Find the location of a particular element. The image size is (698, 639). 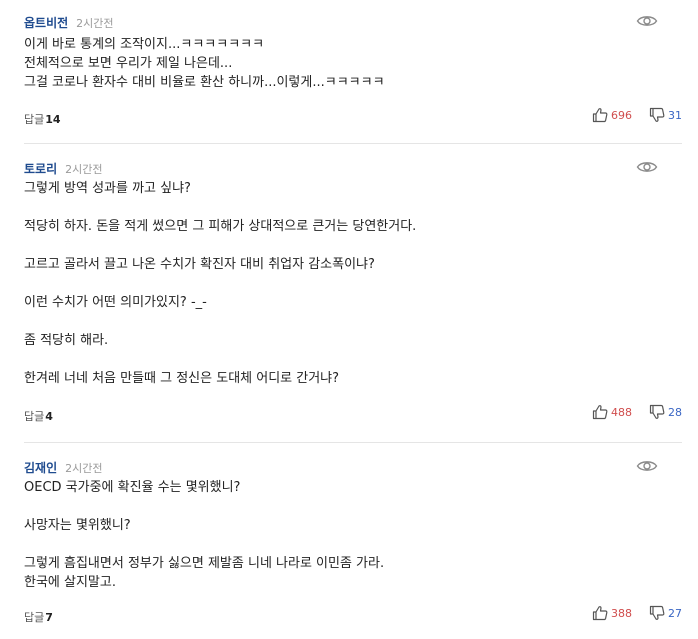

comment-author: 김재인 is located at coordinates (40, 467).